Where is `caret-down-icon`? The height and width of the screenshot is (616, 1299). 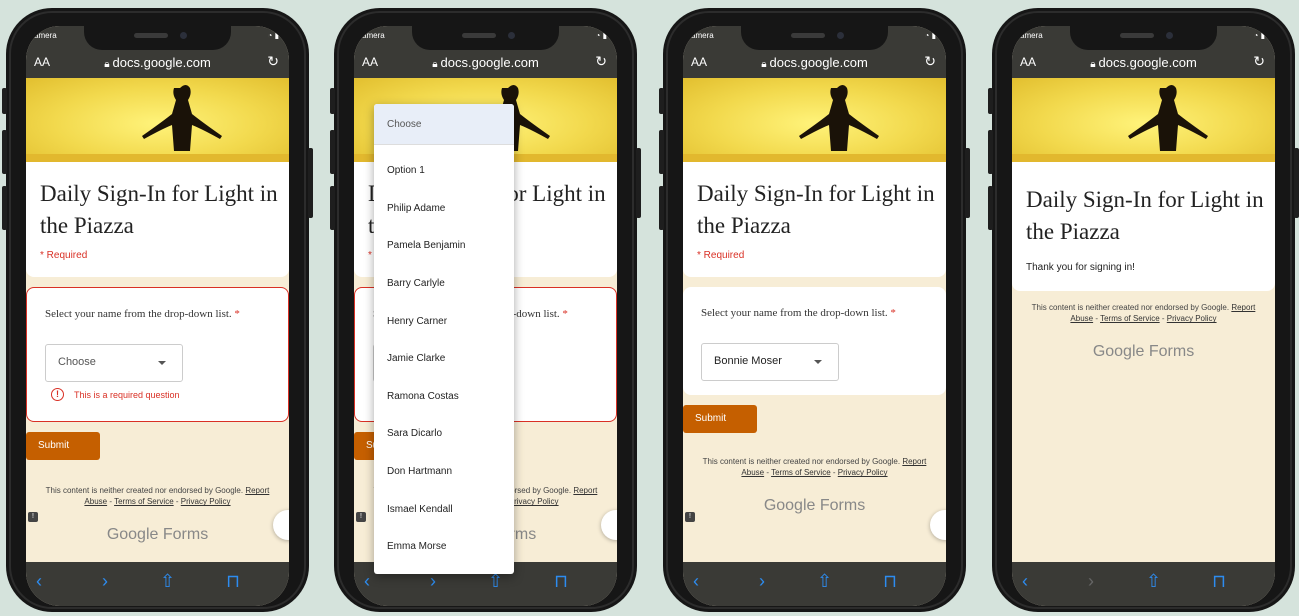 caret-down-icon is located at coordinates (818, 362).